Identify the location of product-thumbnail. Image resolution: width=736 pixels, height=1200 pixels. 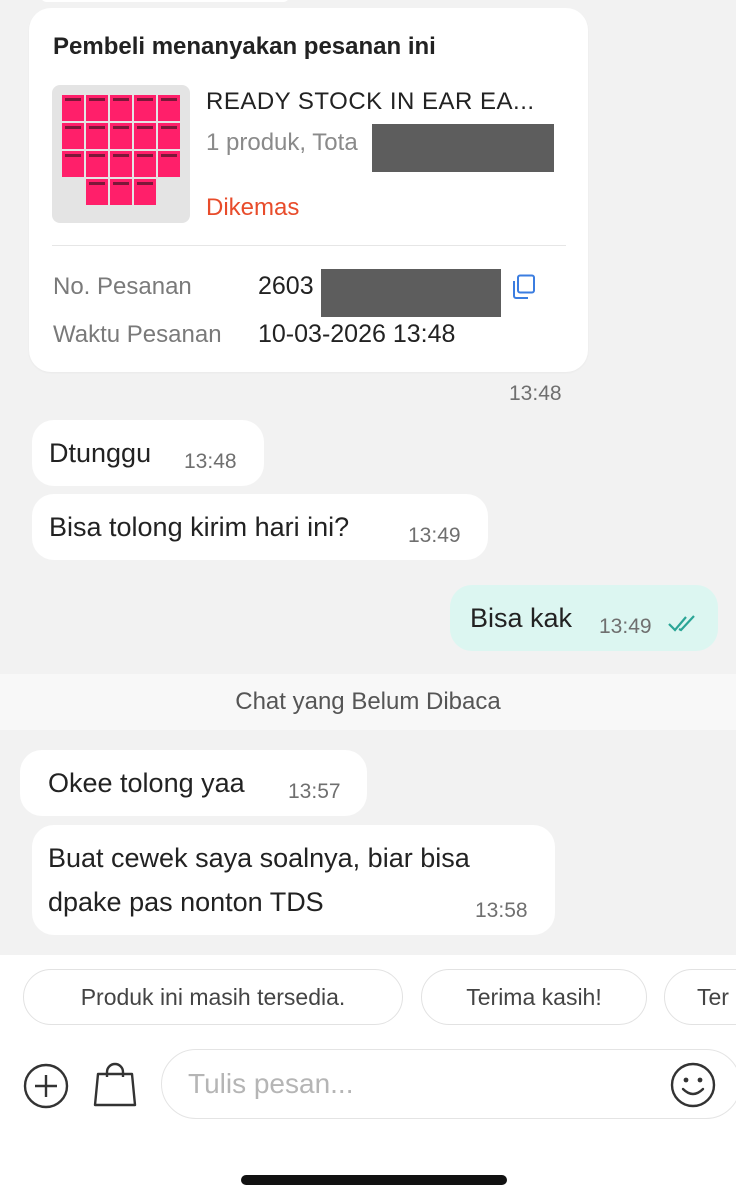
(121, 154).